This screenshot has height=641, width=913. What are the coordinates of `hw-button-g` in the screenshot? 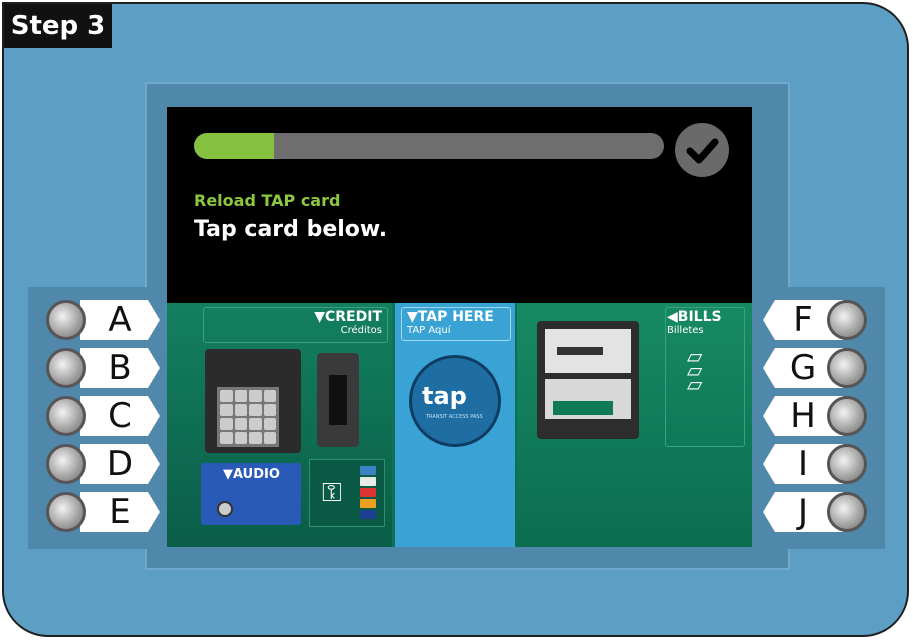 It's located at (847, 368).